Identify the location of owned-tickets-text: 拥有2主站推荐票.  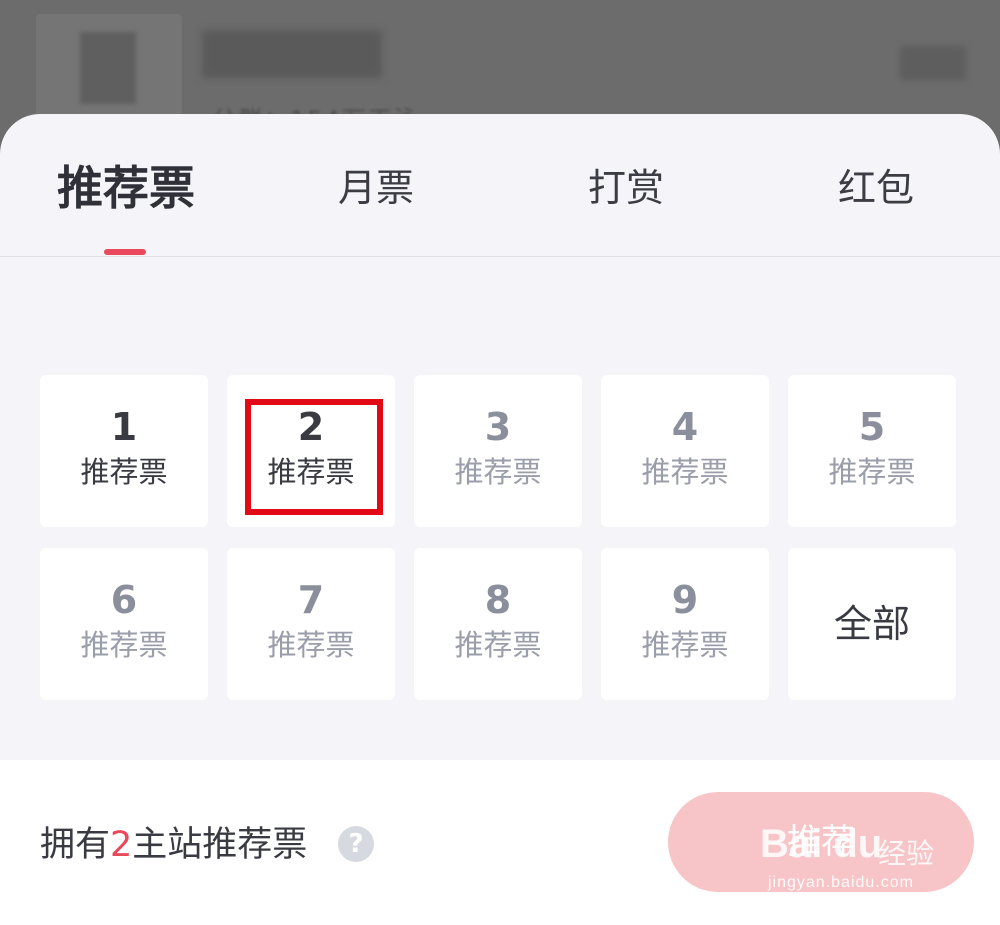
(173, 845).